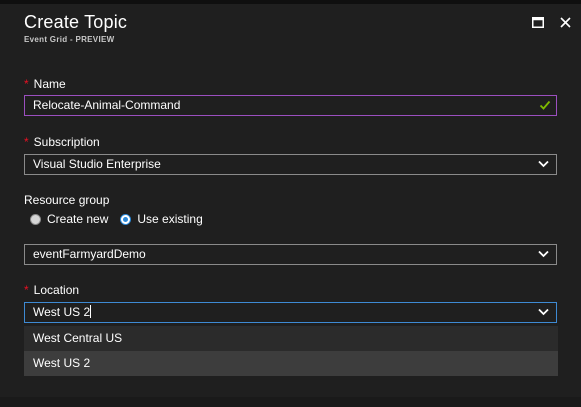  Describe the element at coordinates (291, 338) in the screenshot. I see `location-option-west-central-us: West Central US` at that location.